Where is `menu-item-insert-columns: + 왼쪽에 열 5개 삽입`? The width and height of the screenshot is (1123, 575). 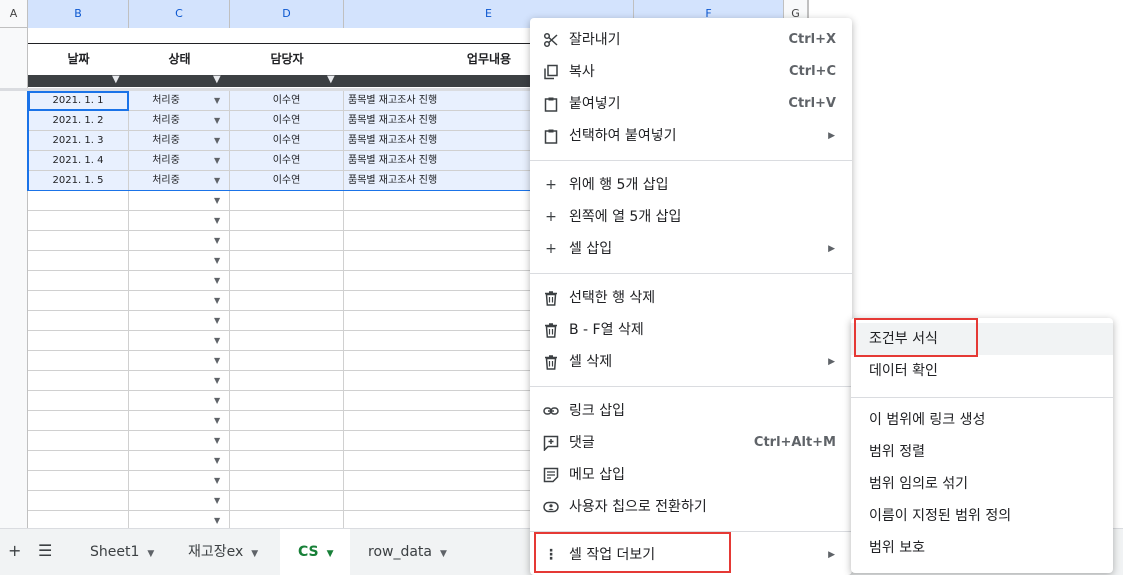
menu-item-insert-columns: + 왼쪽에 열 5개 삽입 is located at coordinates (691, 217).